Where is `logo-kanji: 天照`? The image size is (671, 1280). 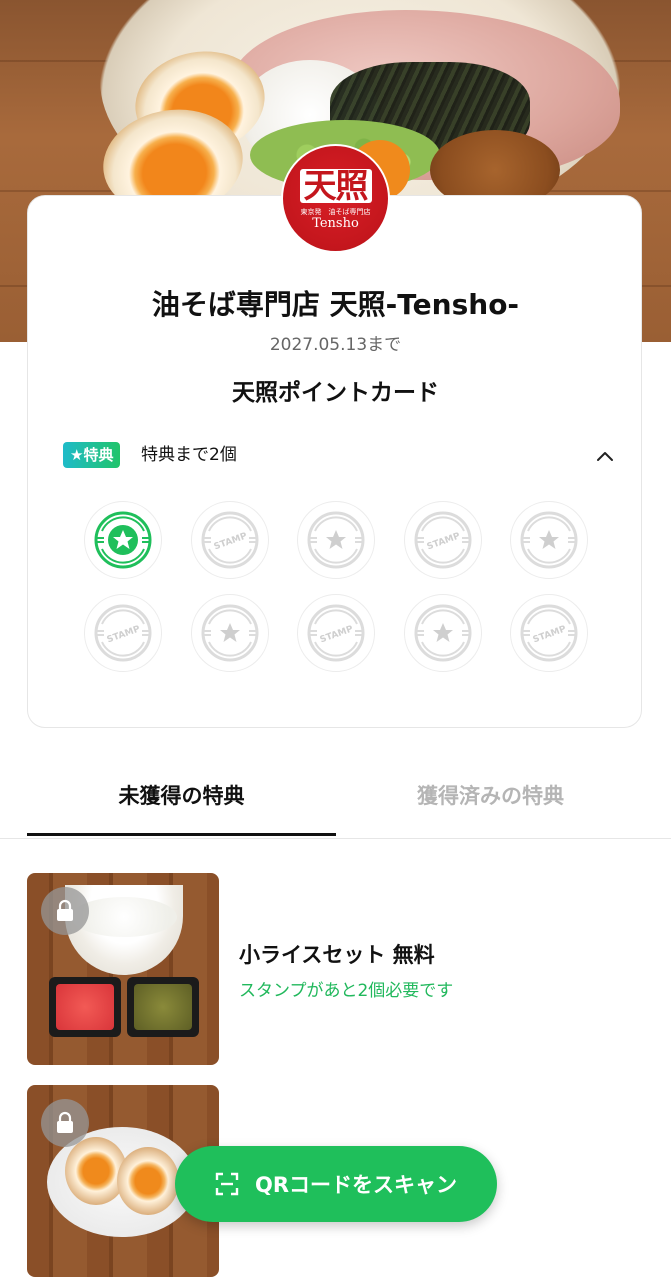
logo-kanji: 天照 is located at coordinates (335, 185).